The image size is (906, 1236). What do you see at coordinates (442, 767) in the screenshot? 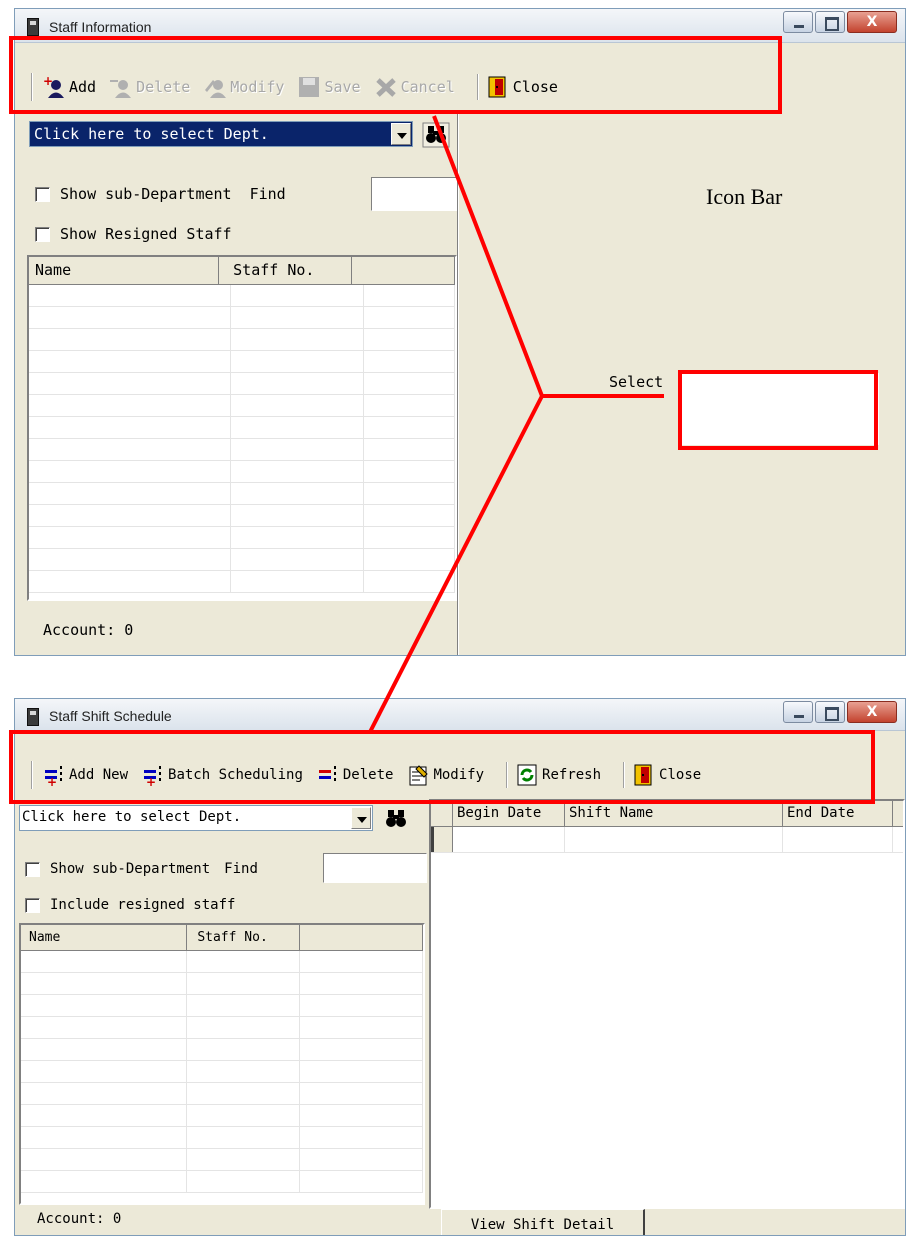
I see `icon-bar-highlight-bottom` at bounding box center [442, 767].